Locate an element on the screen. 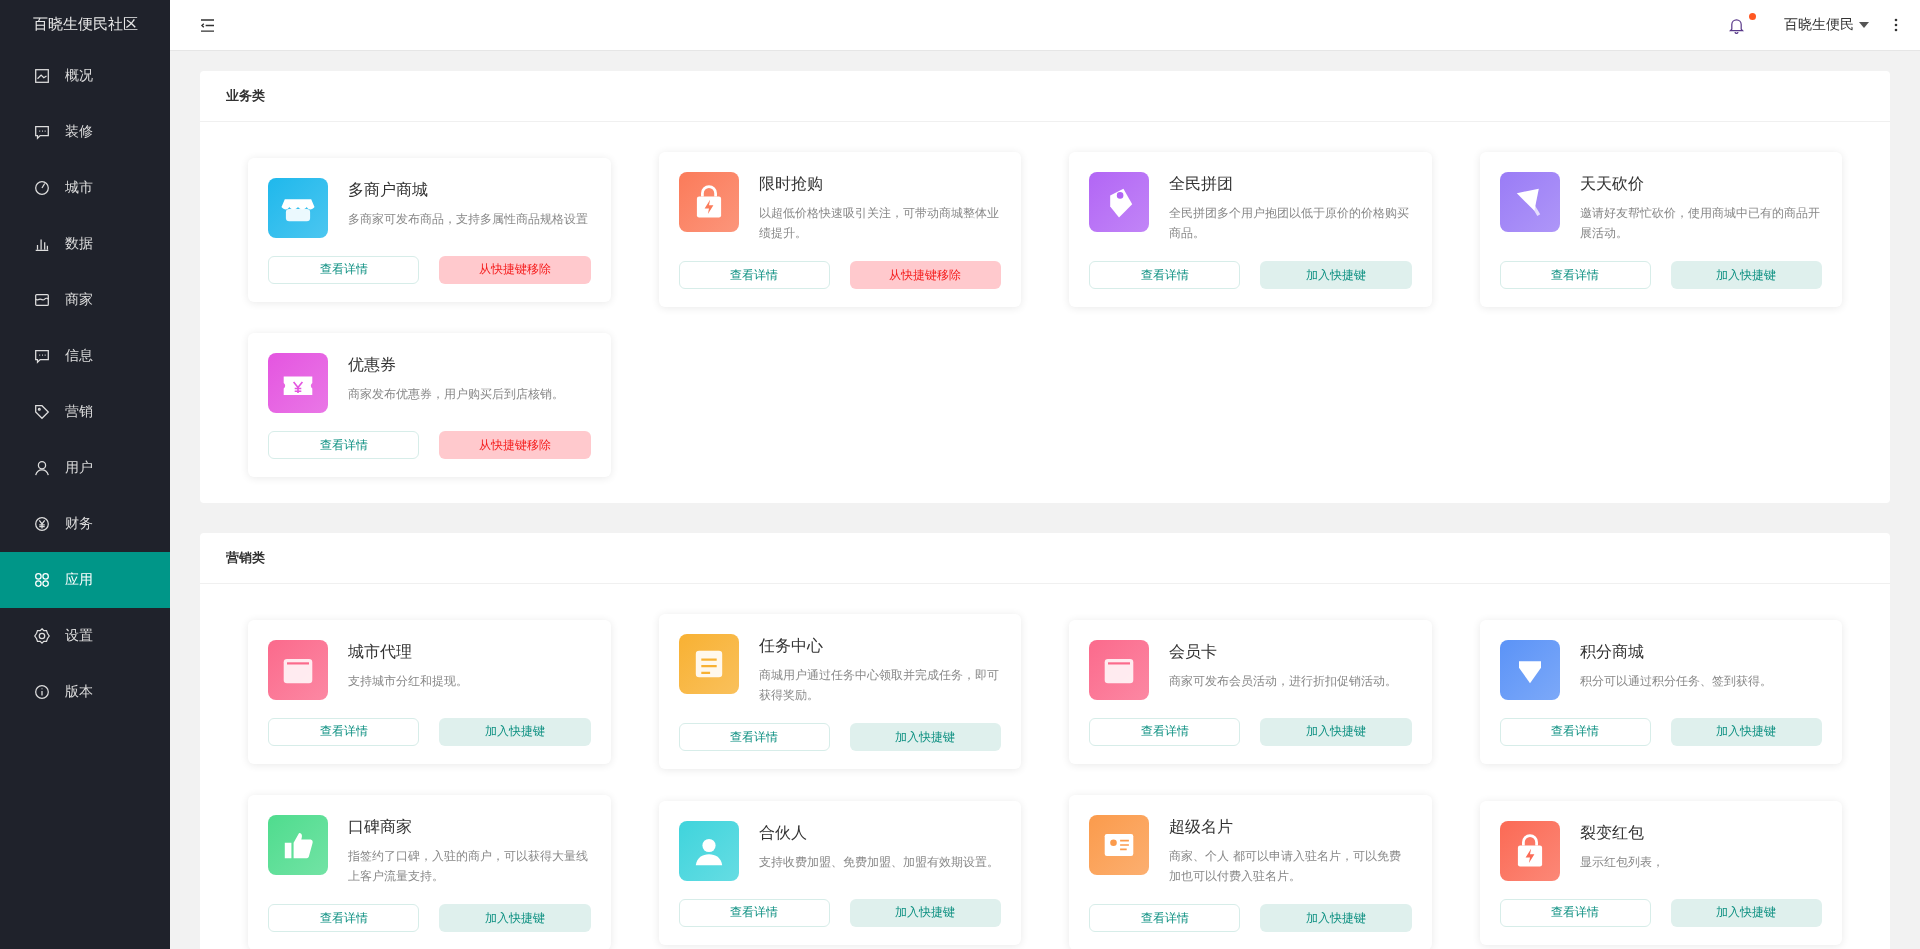 The width and height of the screenshot is (1920, 949). yen-icon is located at coordinates (42, 524).